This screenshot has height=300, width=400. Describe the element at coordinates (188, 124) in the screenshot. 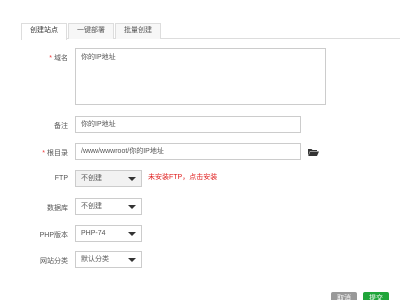

I see `remark-input: 你的IP地址` at that location.